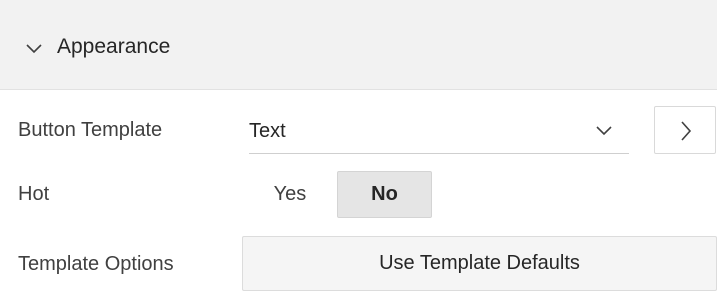 Image resolution: width=717 pixels, height=306 pixels. I want to click on button-template-go-button, so click(685, 130).